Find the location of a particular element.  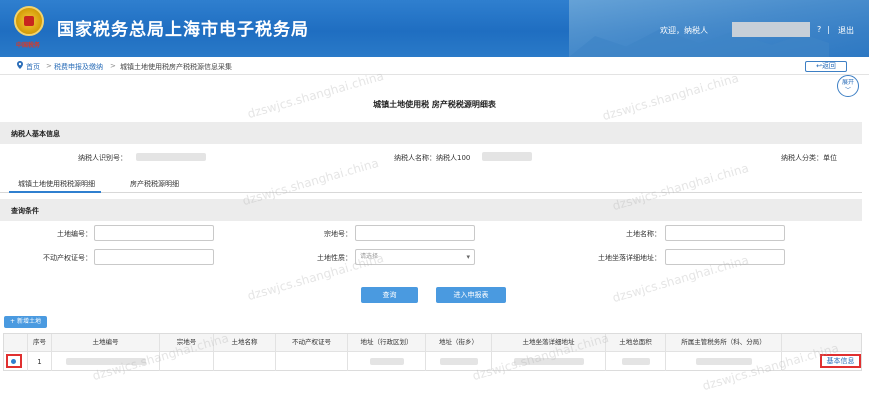

location-pin-icon is located at coordinates (20, 65).